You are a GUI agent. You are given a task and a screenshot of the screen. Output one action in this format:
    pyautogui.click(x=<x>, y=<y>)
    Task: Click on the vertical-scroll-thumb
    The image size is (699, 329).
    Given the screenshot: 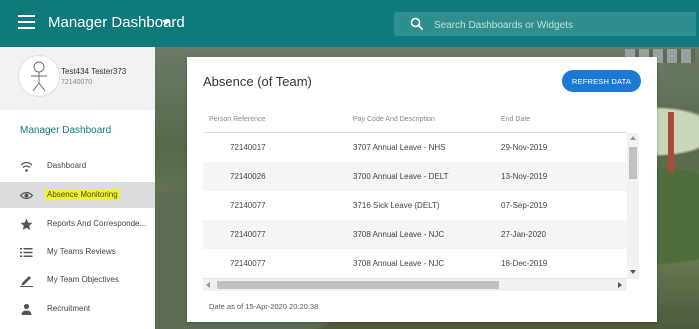 What is the action you would take?
    pyautogui.click(x=633, y=163)
    